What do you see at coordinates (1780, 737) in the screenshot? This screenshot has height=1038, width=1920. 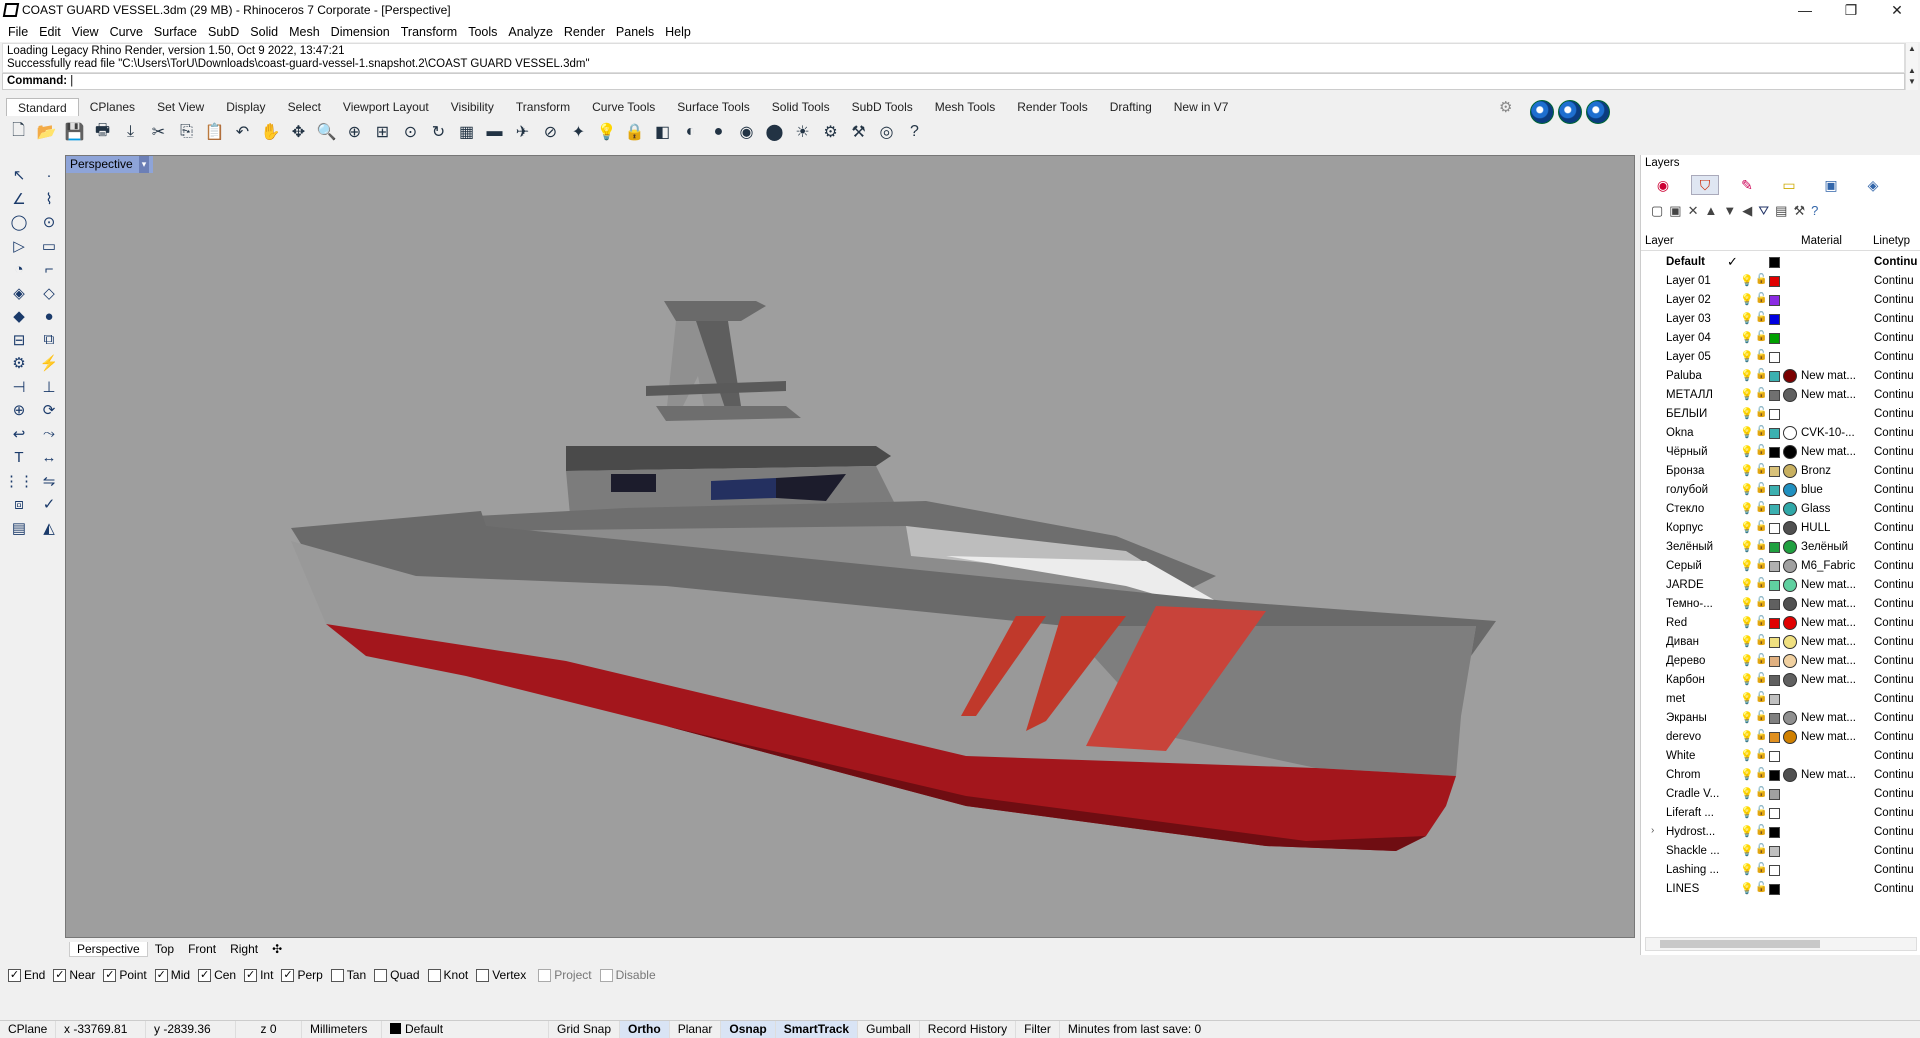 I see `layer-row: derevo 💡 🔓 New mat... Continu` at bounding box center [1780, 737].